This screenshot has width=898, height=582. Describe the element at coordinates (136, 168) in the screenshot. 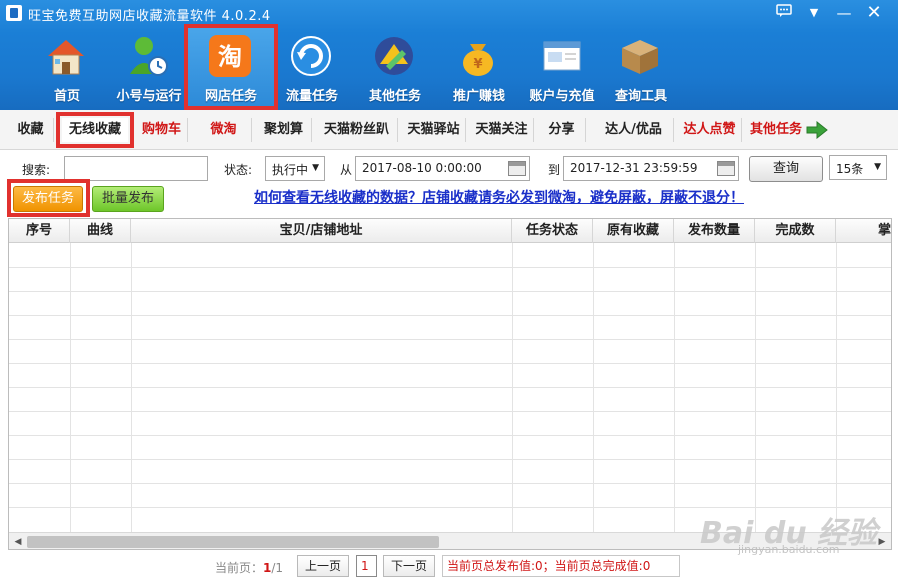

I see `search-input` at that location.